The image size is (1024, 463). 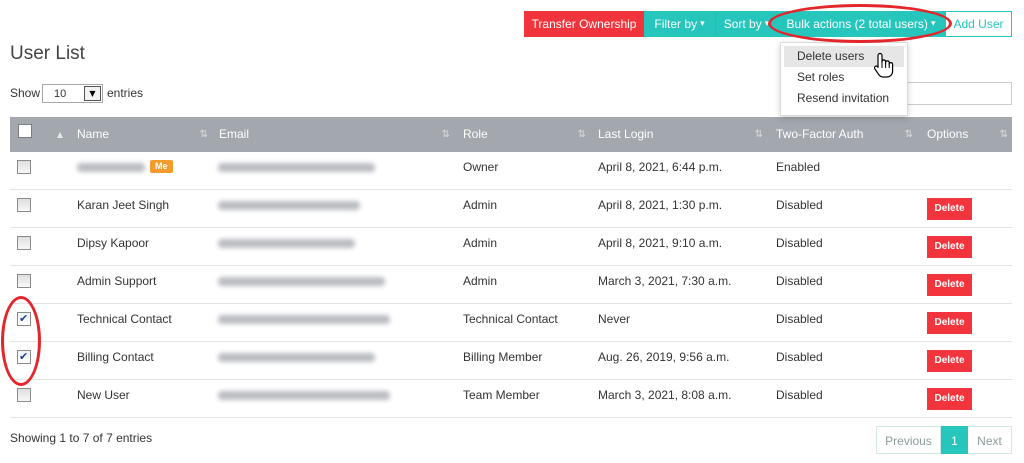 What do you see at coordinates (857, 24) in the screenshot?
I see `bulk-actions-label: Bulk actions (2 total users)` at bounding box center [857, 24].